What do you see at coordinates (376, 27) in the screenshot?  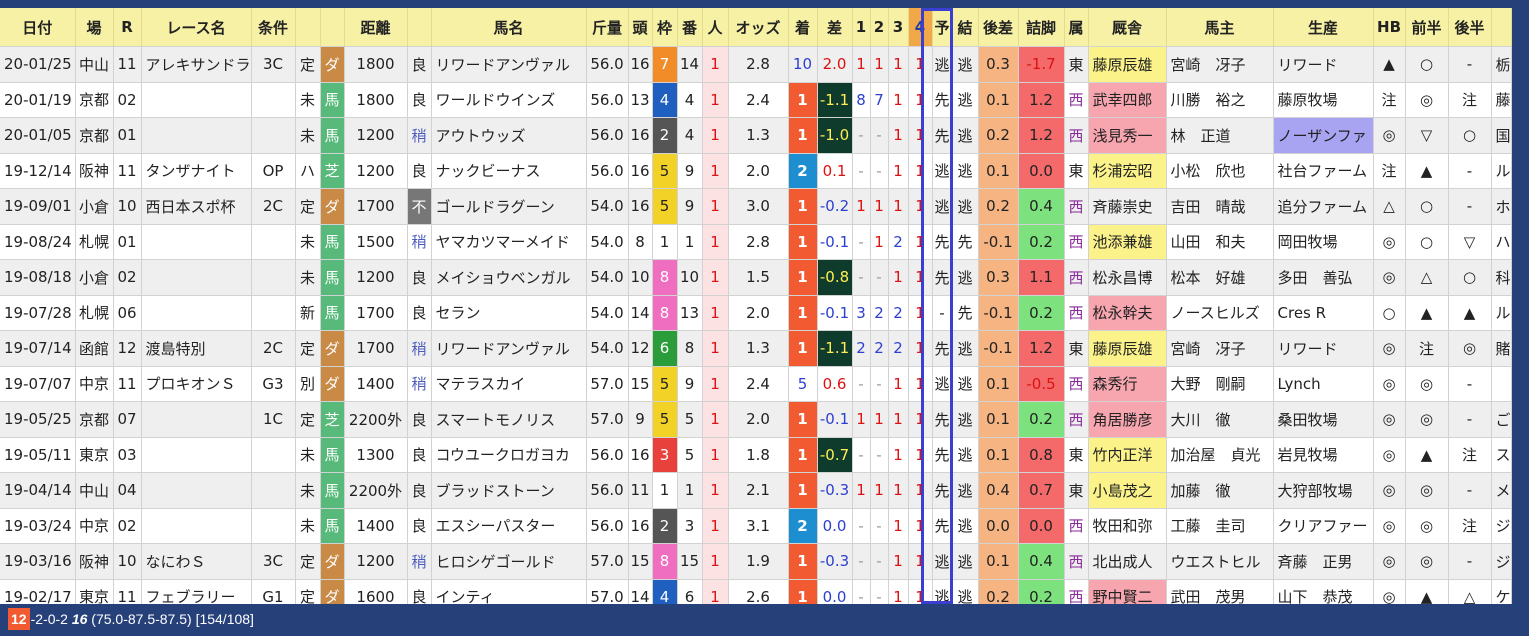 I see `header-cell: 距離` at bounding box center [376, 27].